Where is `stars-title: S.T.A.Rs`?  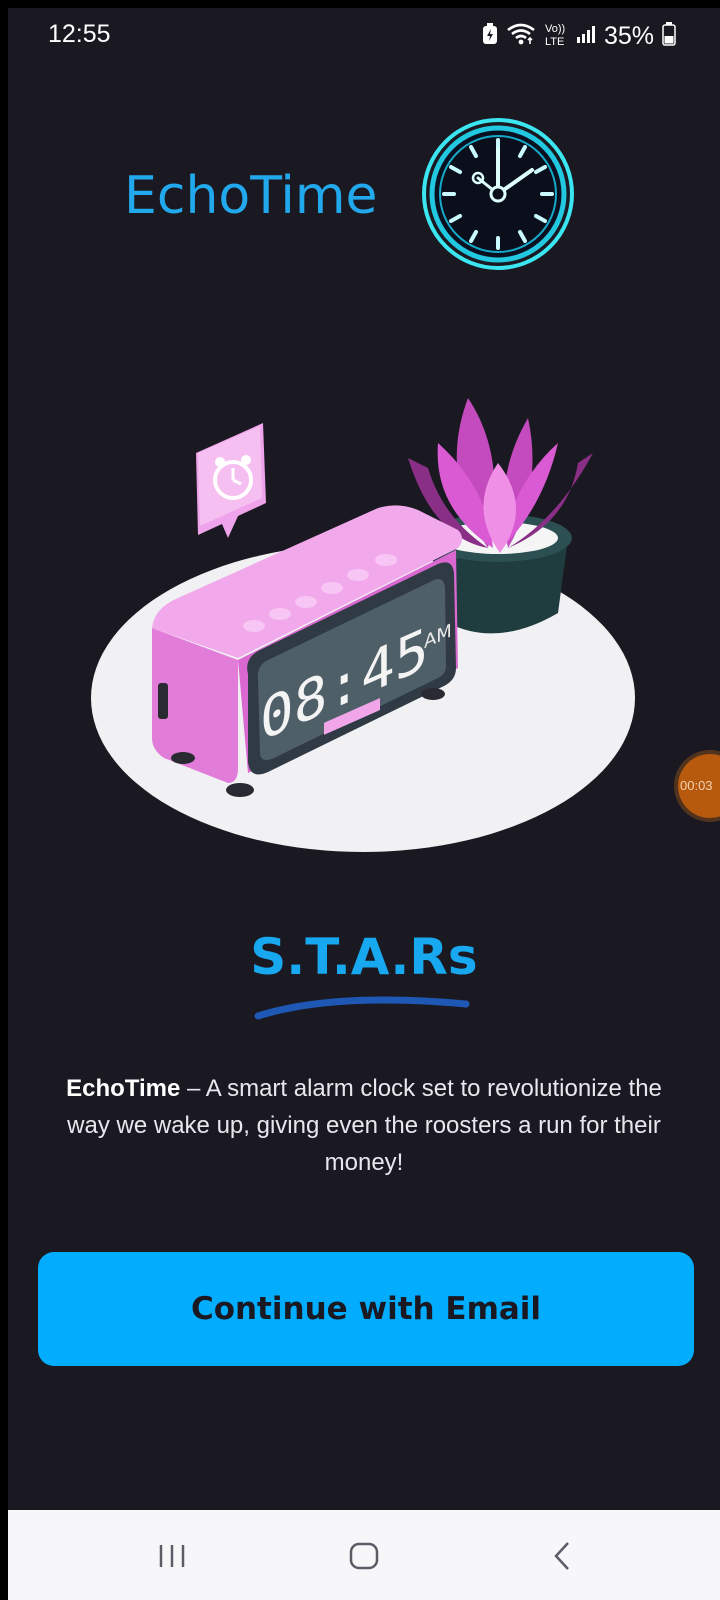 stars-title: S.T.A.Rs is located at coordinates (364, 957).